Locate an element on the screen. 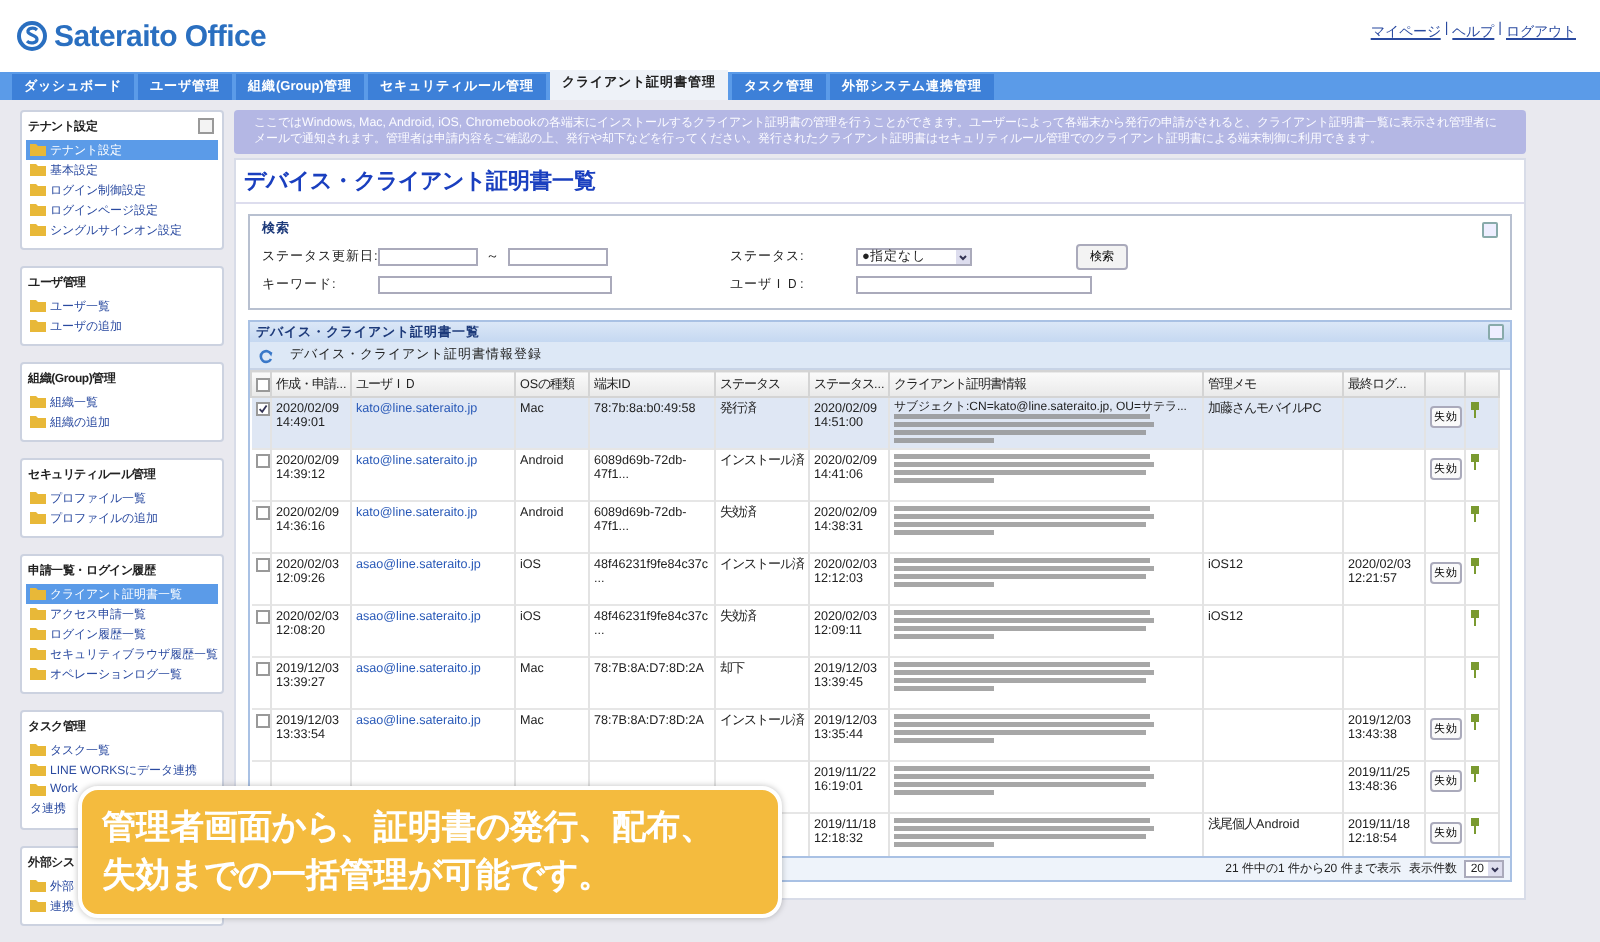 The image size is (1600, 942). select-all-checkbox is located at coordinates (262, 384).